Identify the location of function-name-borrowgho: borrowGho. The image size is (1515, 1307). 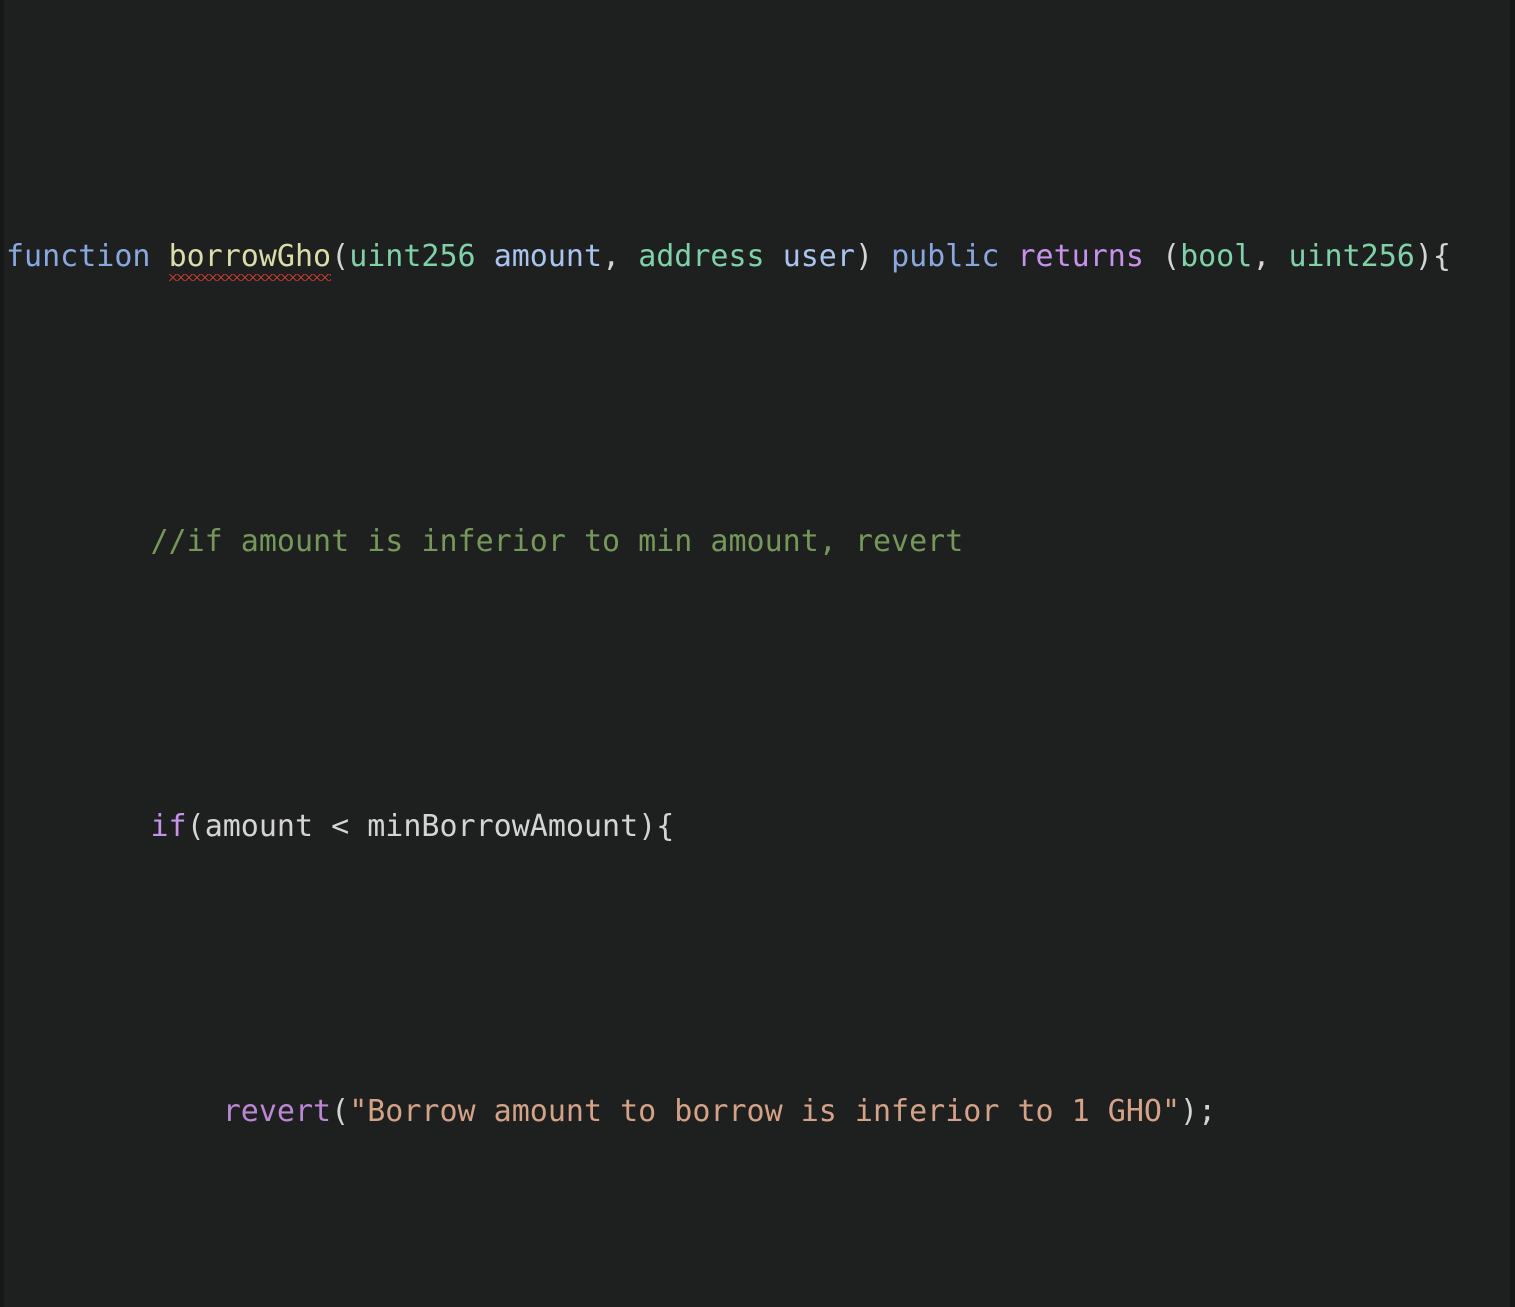
(250, 260).